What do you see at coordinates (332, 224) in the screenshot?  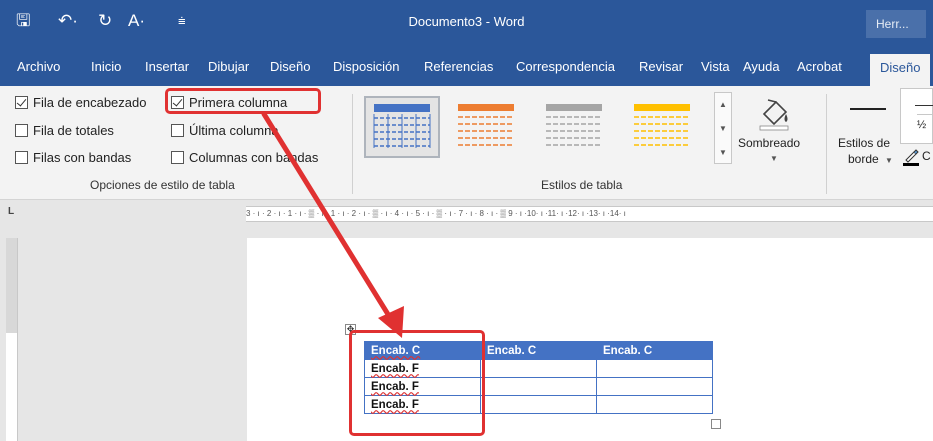 I see `annotation-arrow-icon` at bounding box center [332, 224].